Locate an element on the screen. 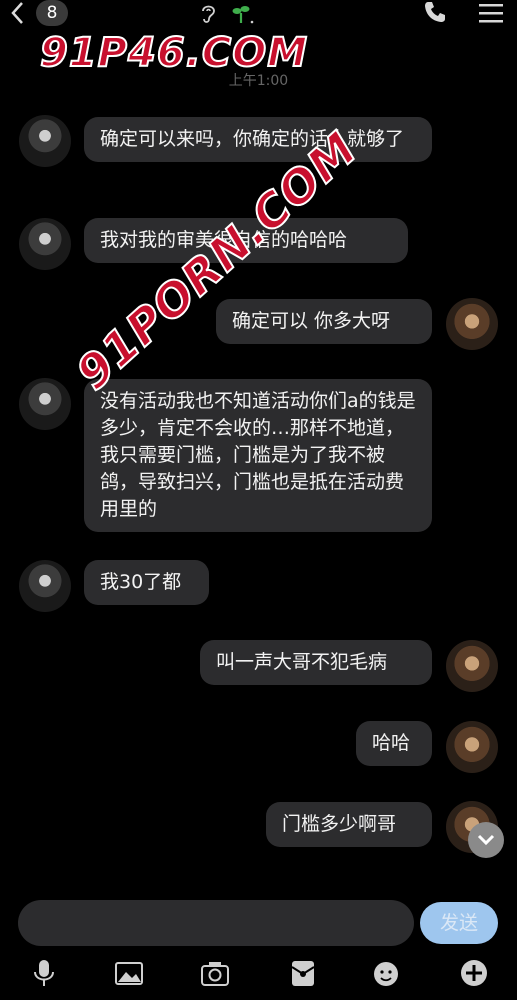 Image resolution: width=517 pixels, height=1000 pixels. back-icon is located at coordinates (18, 13).